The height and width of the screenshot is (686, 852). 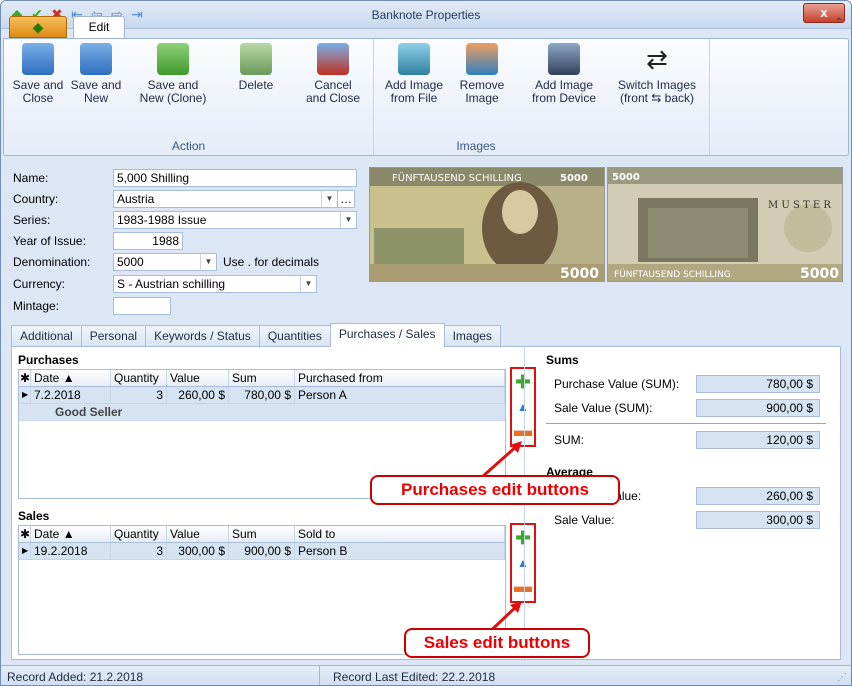 What do you see at coordinates (457, 177) in the screenshot?
I see `front-text: FÜNFTAUSEND SCHILLING` at bounding box center [457, 177].